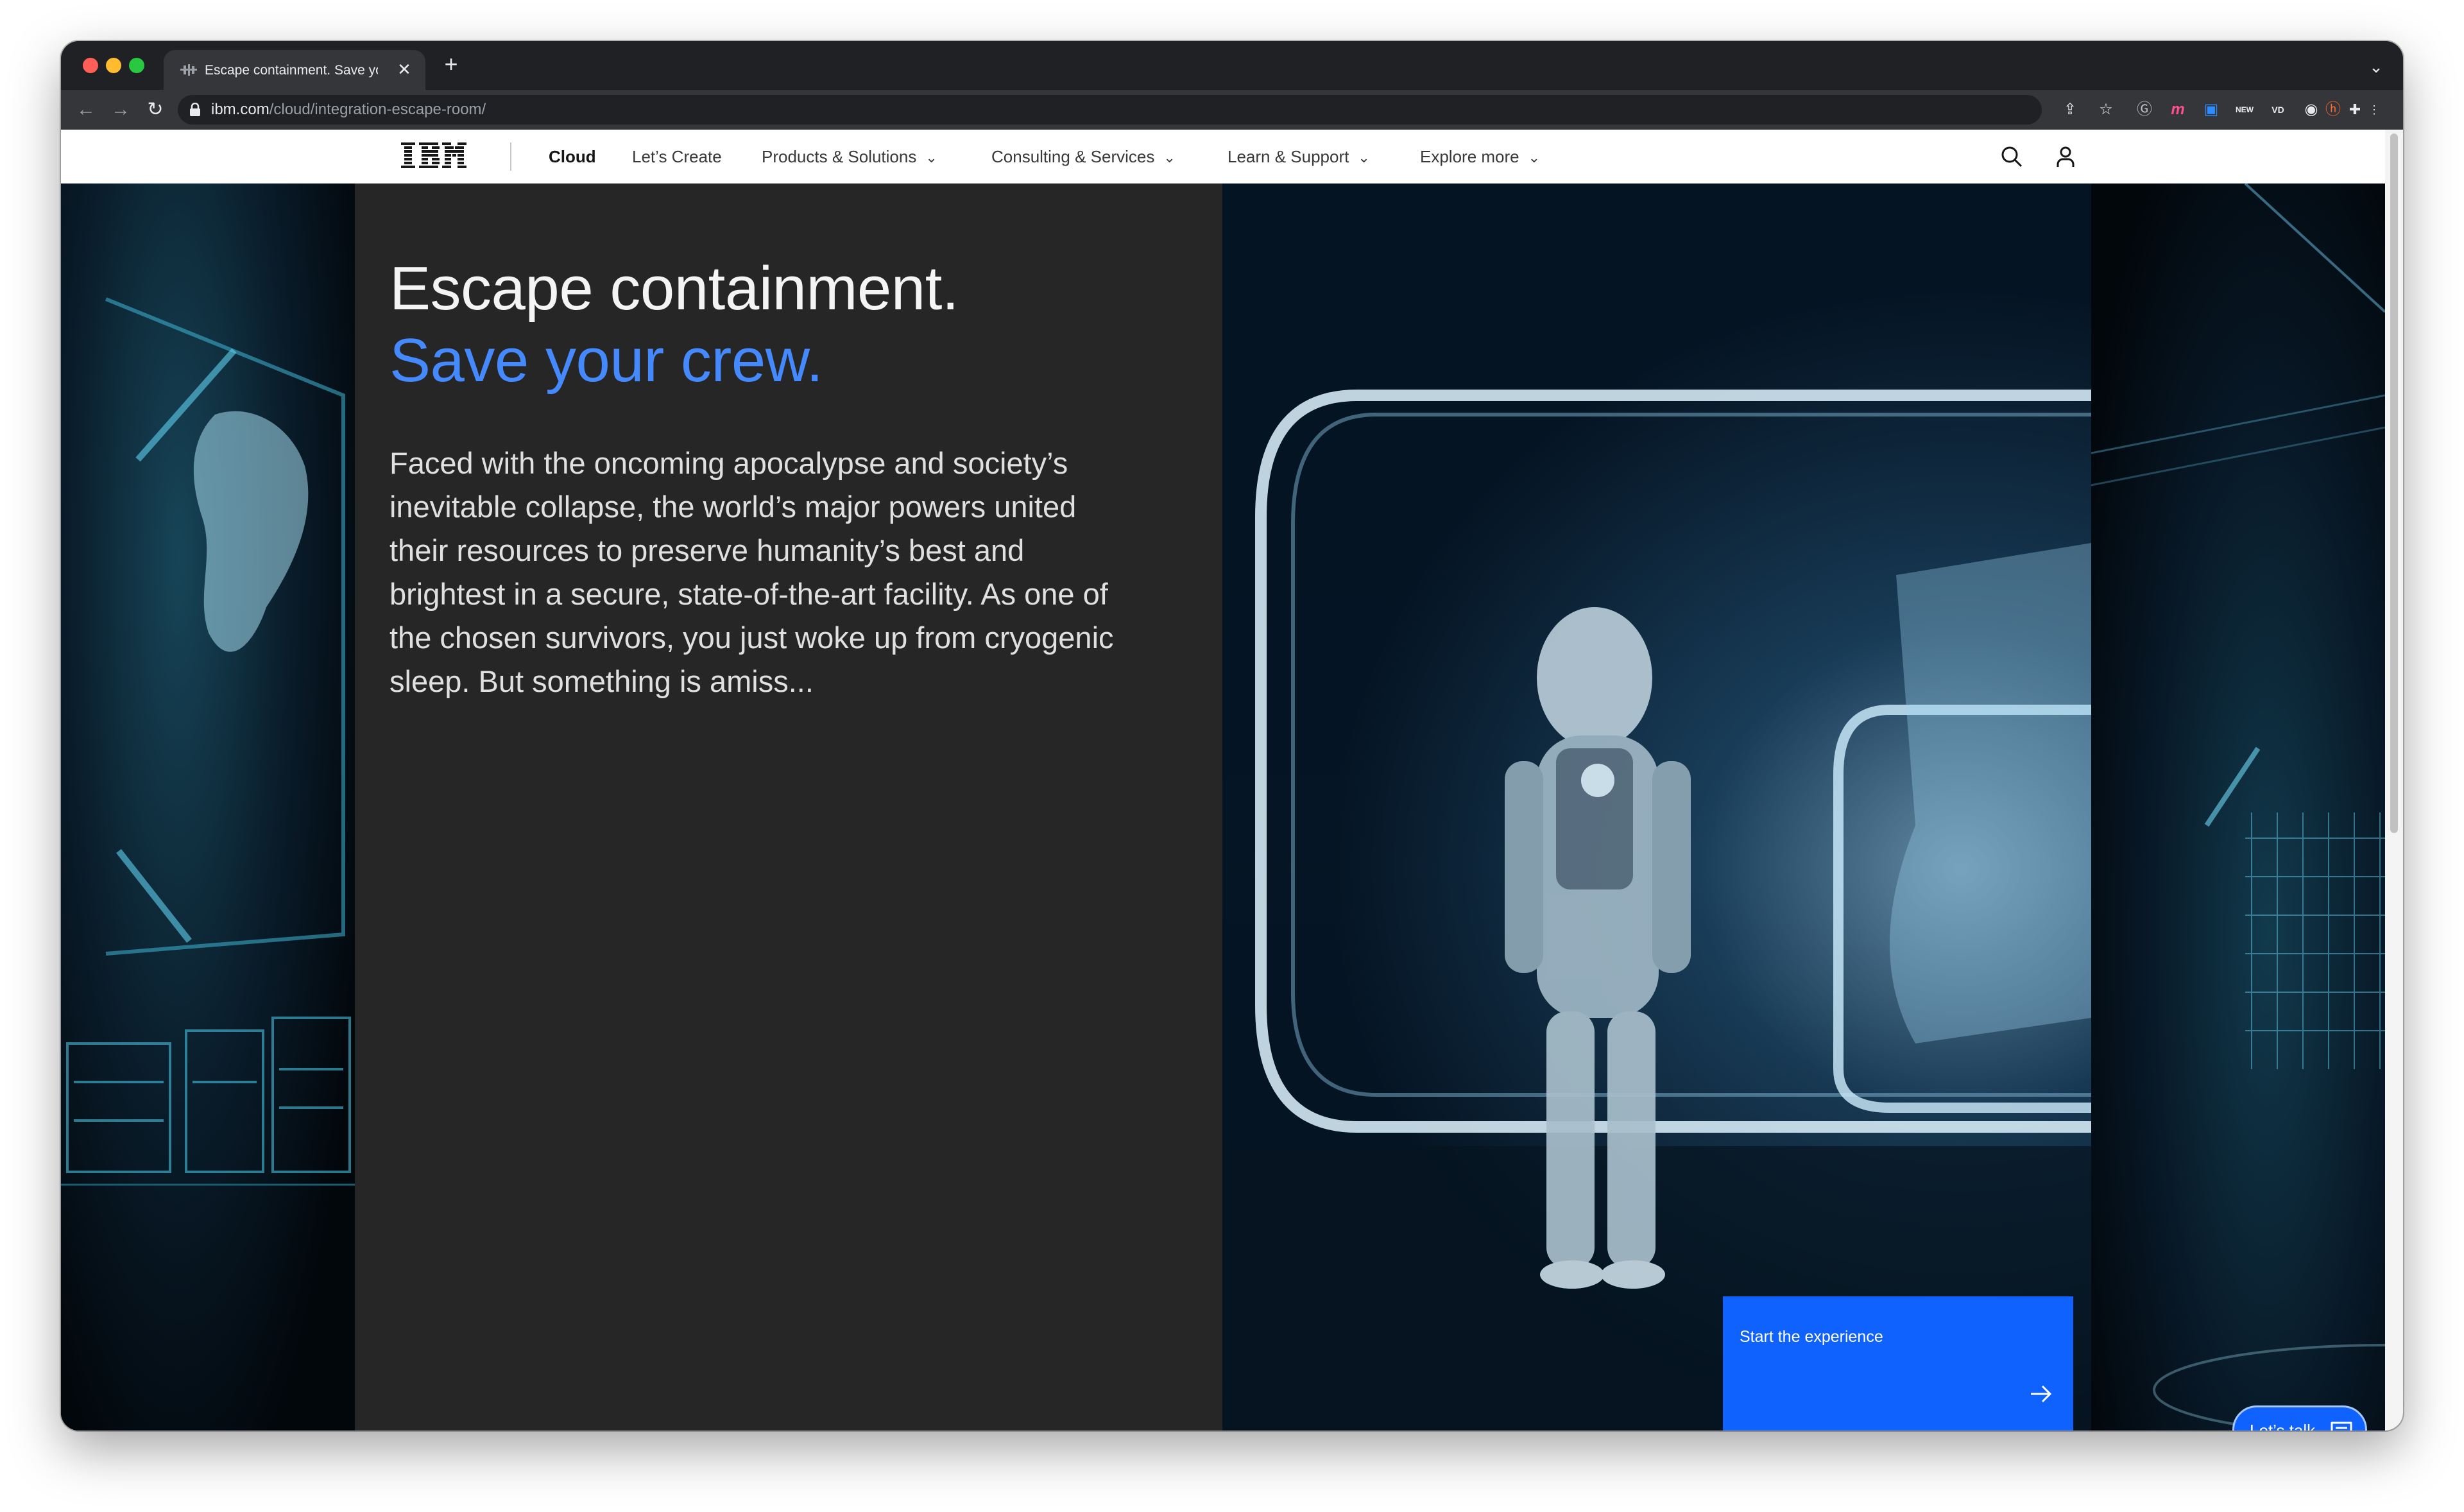  I want to click on extension-m-icon: m, so click(2178, 110).